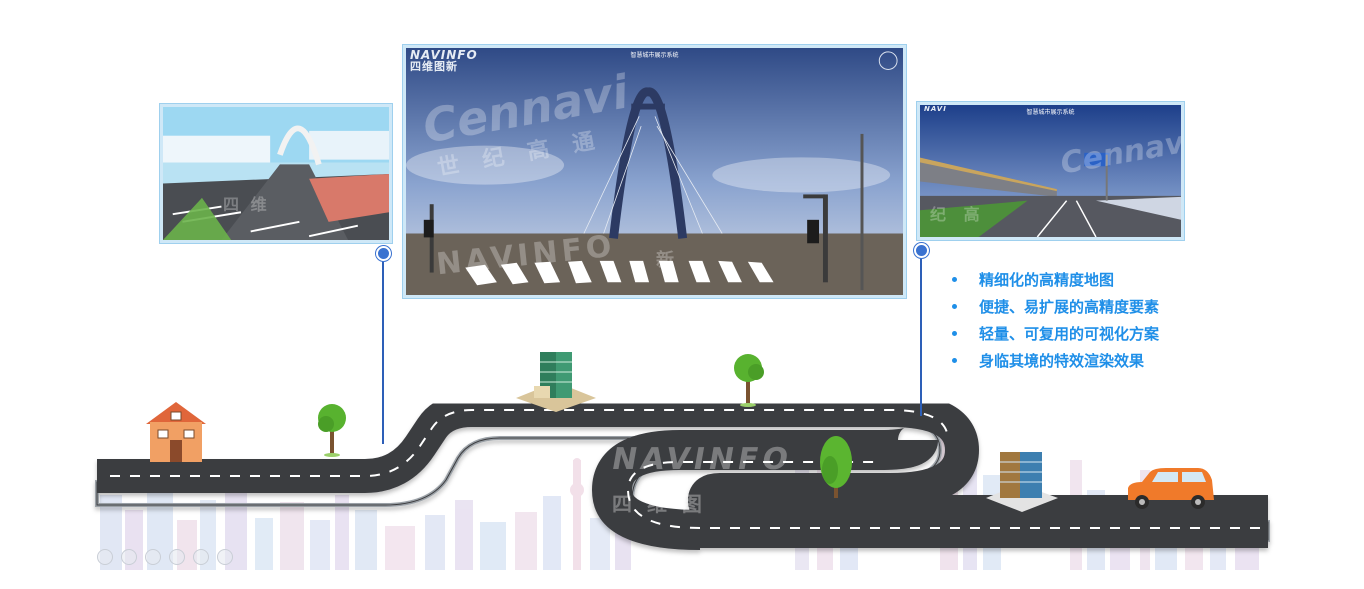 This screenshot has height=589, width=1364. I want to click on house-icon, so click(176, 432).